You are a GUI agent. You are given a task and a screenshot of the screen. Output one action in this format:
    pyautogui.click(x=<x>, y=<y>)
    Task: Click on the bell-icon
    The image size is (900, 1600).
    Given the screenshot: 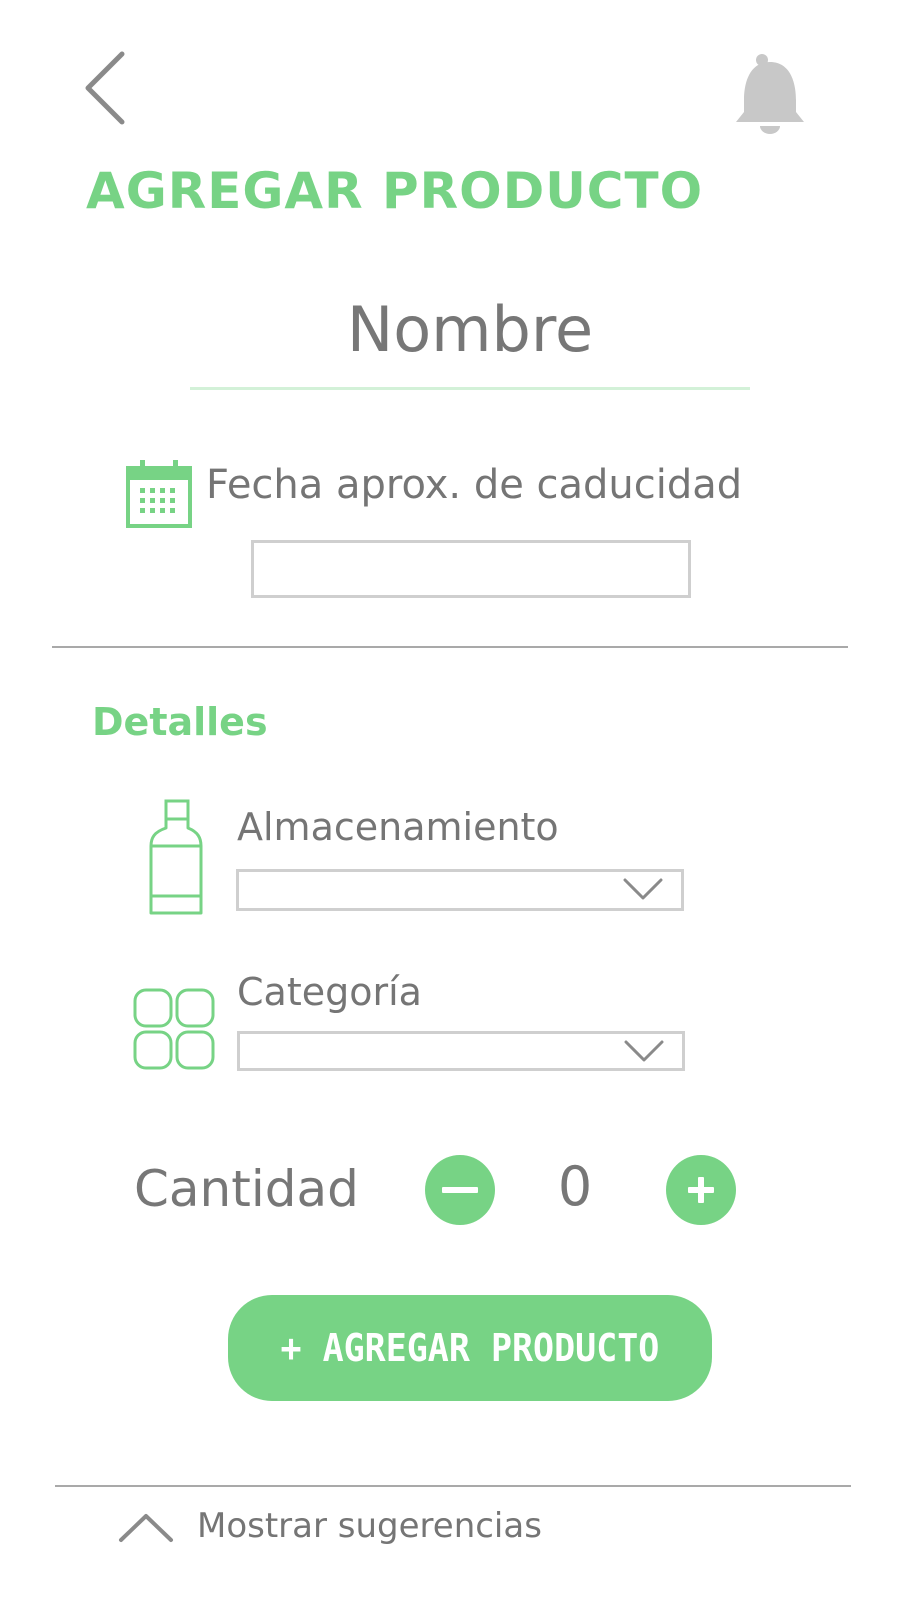 What is the action you would take?
    pyautogui.click(x=770, y=94)
    